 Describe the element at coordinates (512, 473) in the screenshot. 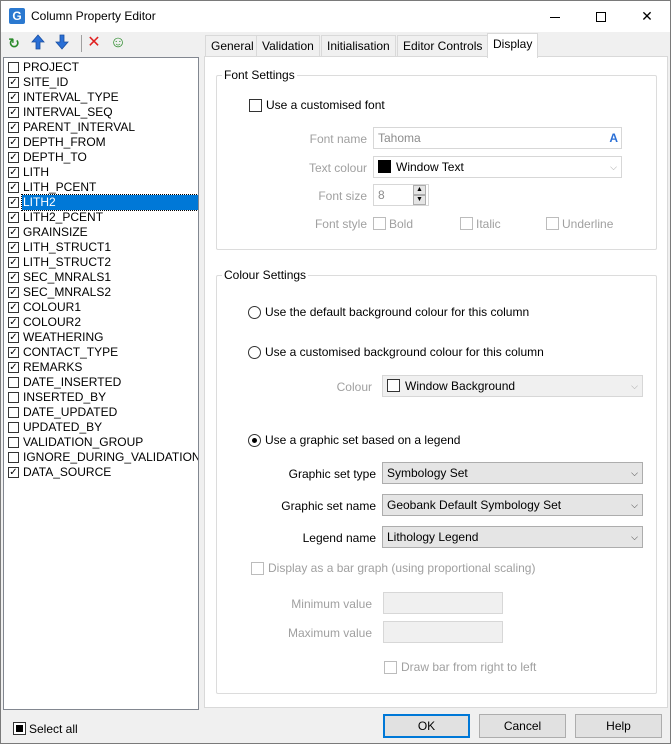

I see `graphic-set-type-combo: Symbology Set ⌵` at that location.